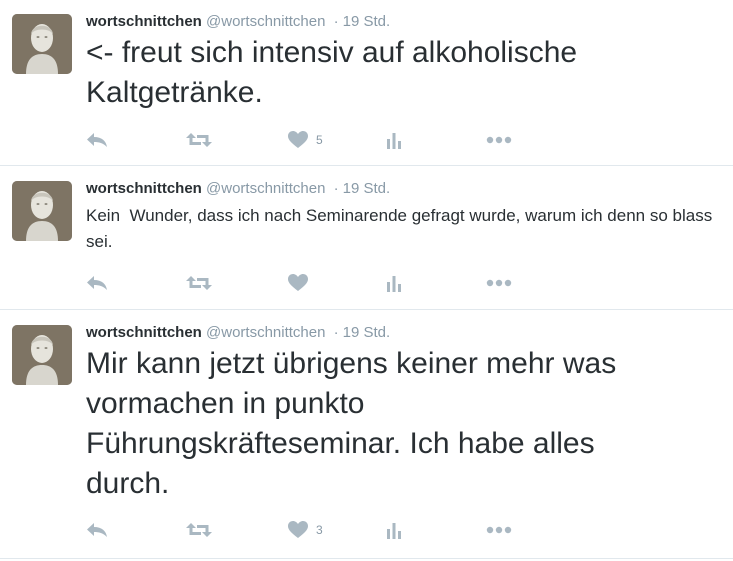  I want to click on tweet-actions: 5, so click(306, 140).